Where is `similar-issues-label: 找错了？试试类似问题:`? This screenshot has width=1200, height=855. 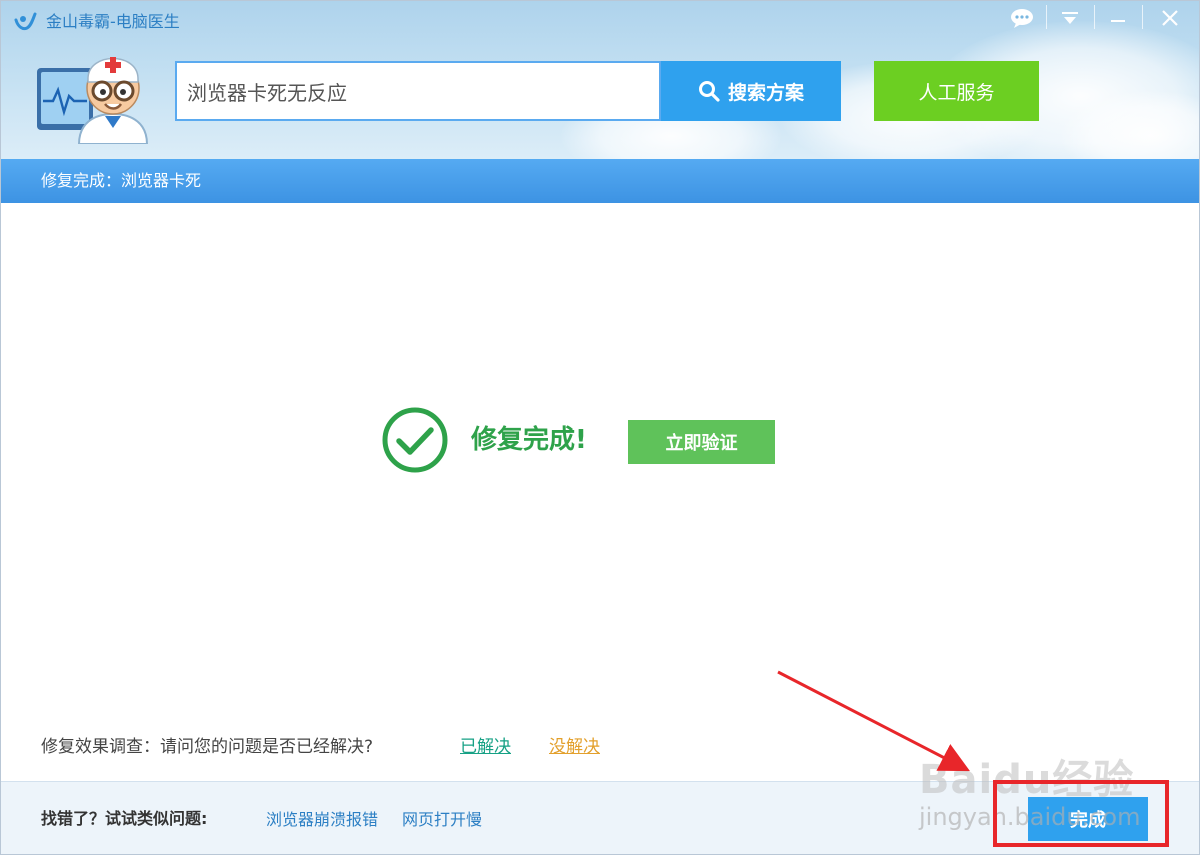
similar-issues-label: 找错了？试试类似问题: is located at coordinates (124, 818).